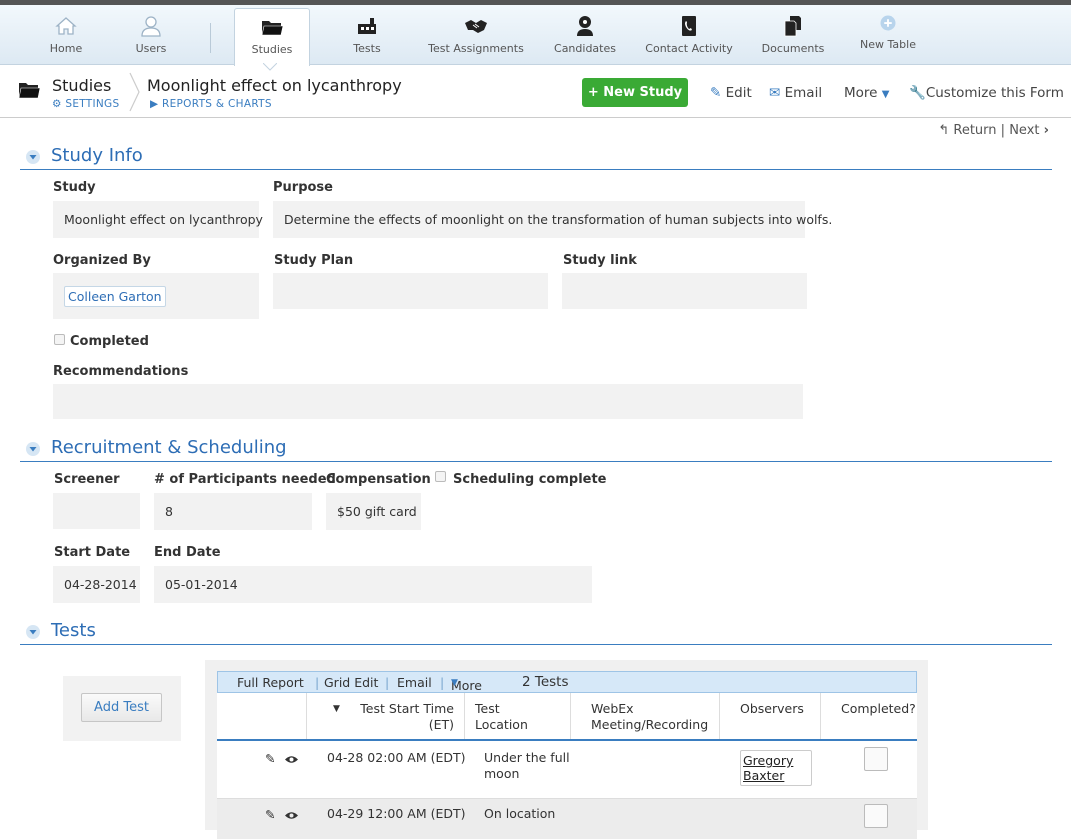  I want to click on study-plan-label: Study Plan, so click(314, 260).